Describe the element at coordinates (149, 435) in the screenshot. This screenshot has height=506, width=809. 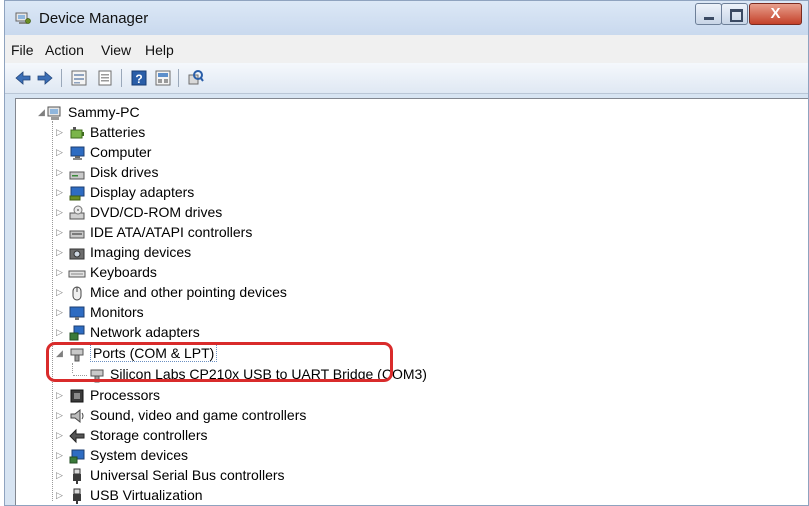
I see `tree-item-label: Storage controllers` at that location.